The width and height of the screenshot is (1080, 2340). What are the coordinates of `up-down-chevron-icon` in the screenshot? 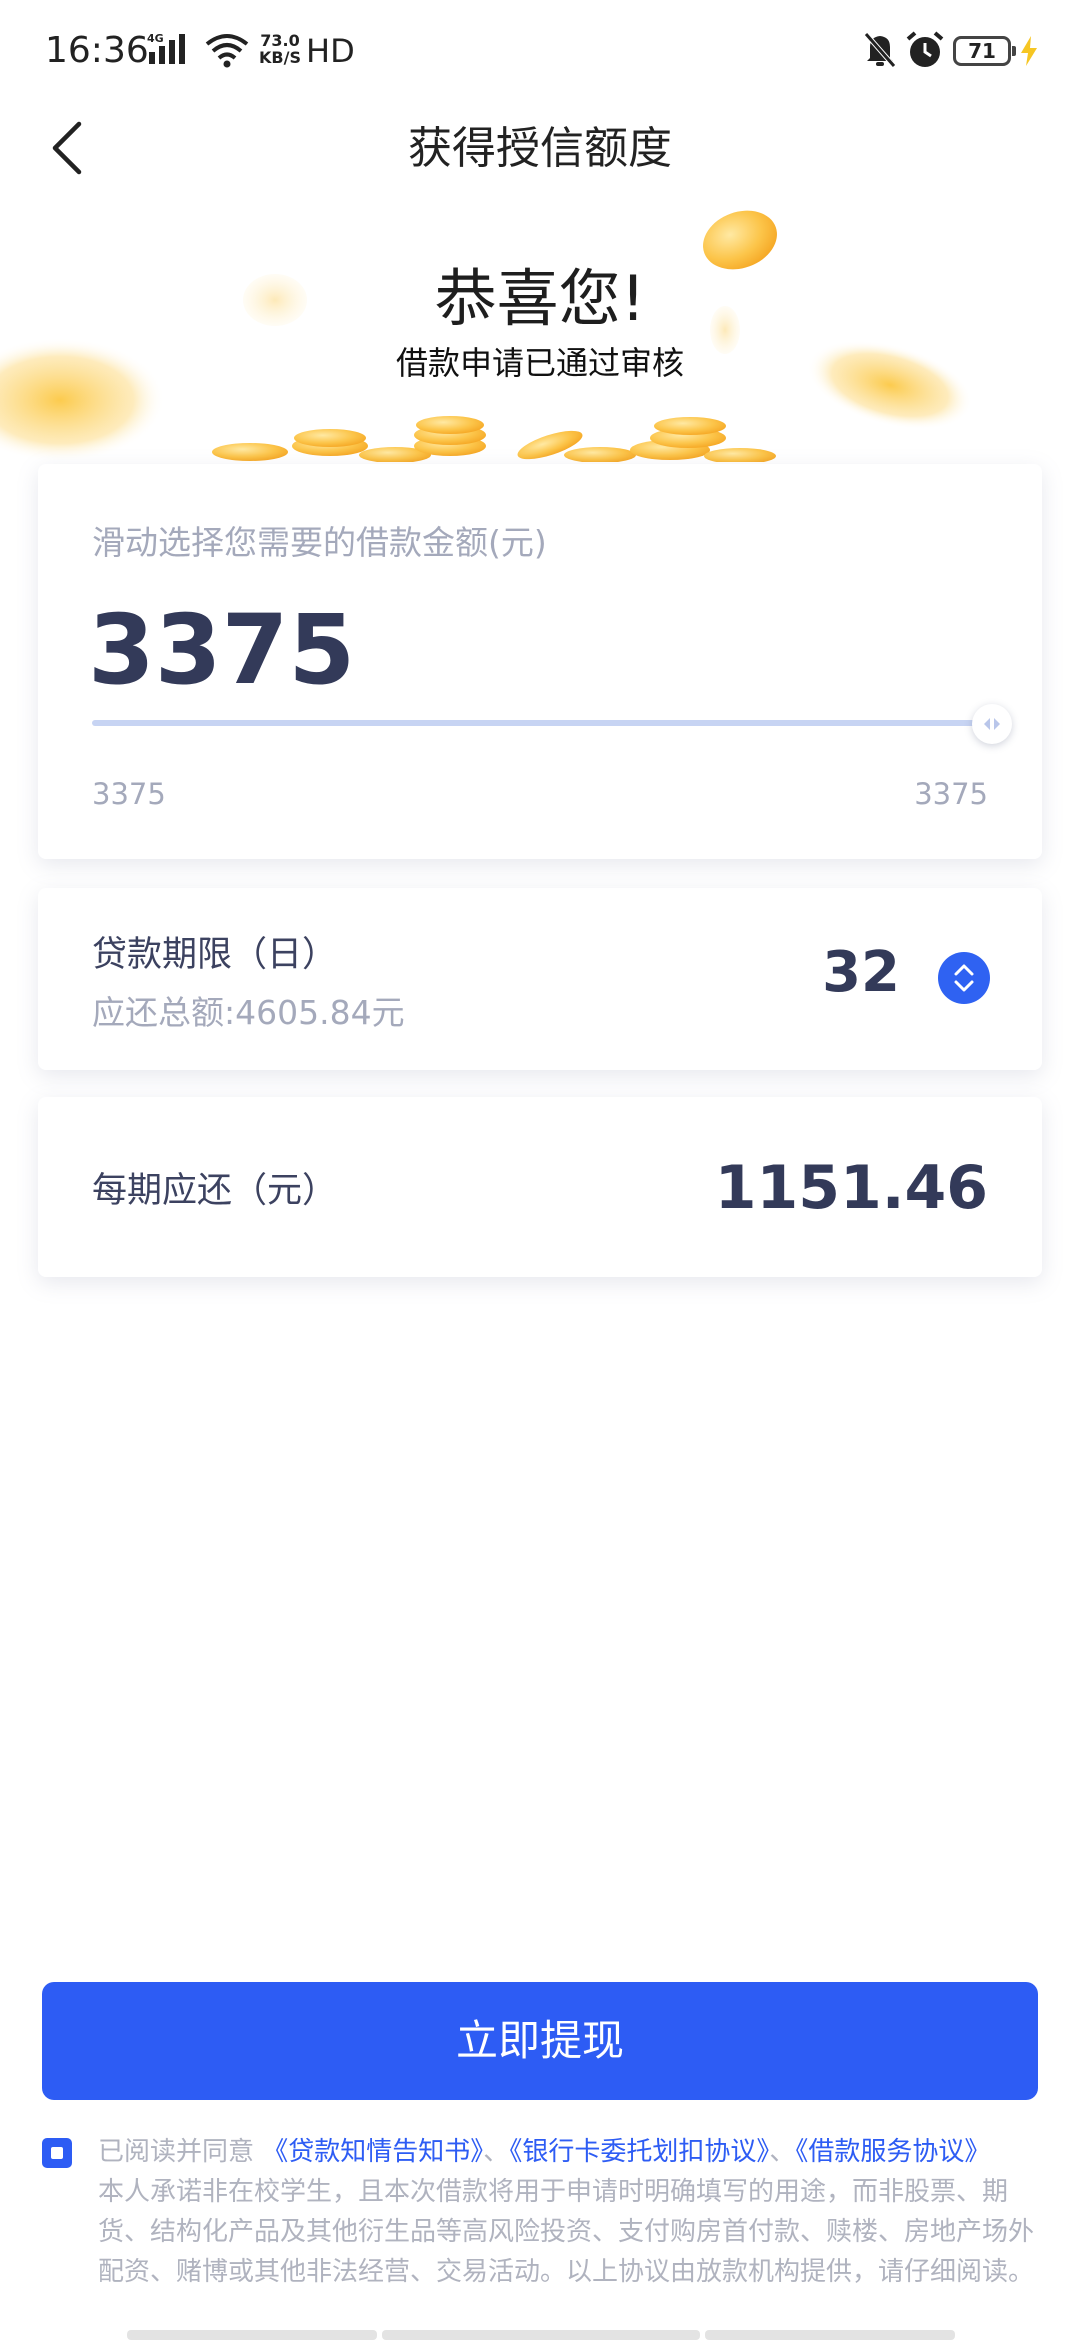 It's located at (964, 978).